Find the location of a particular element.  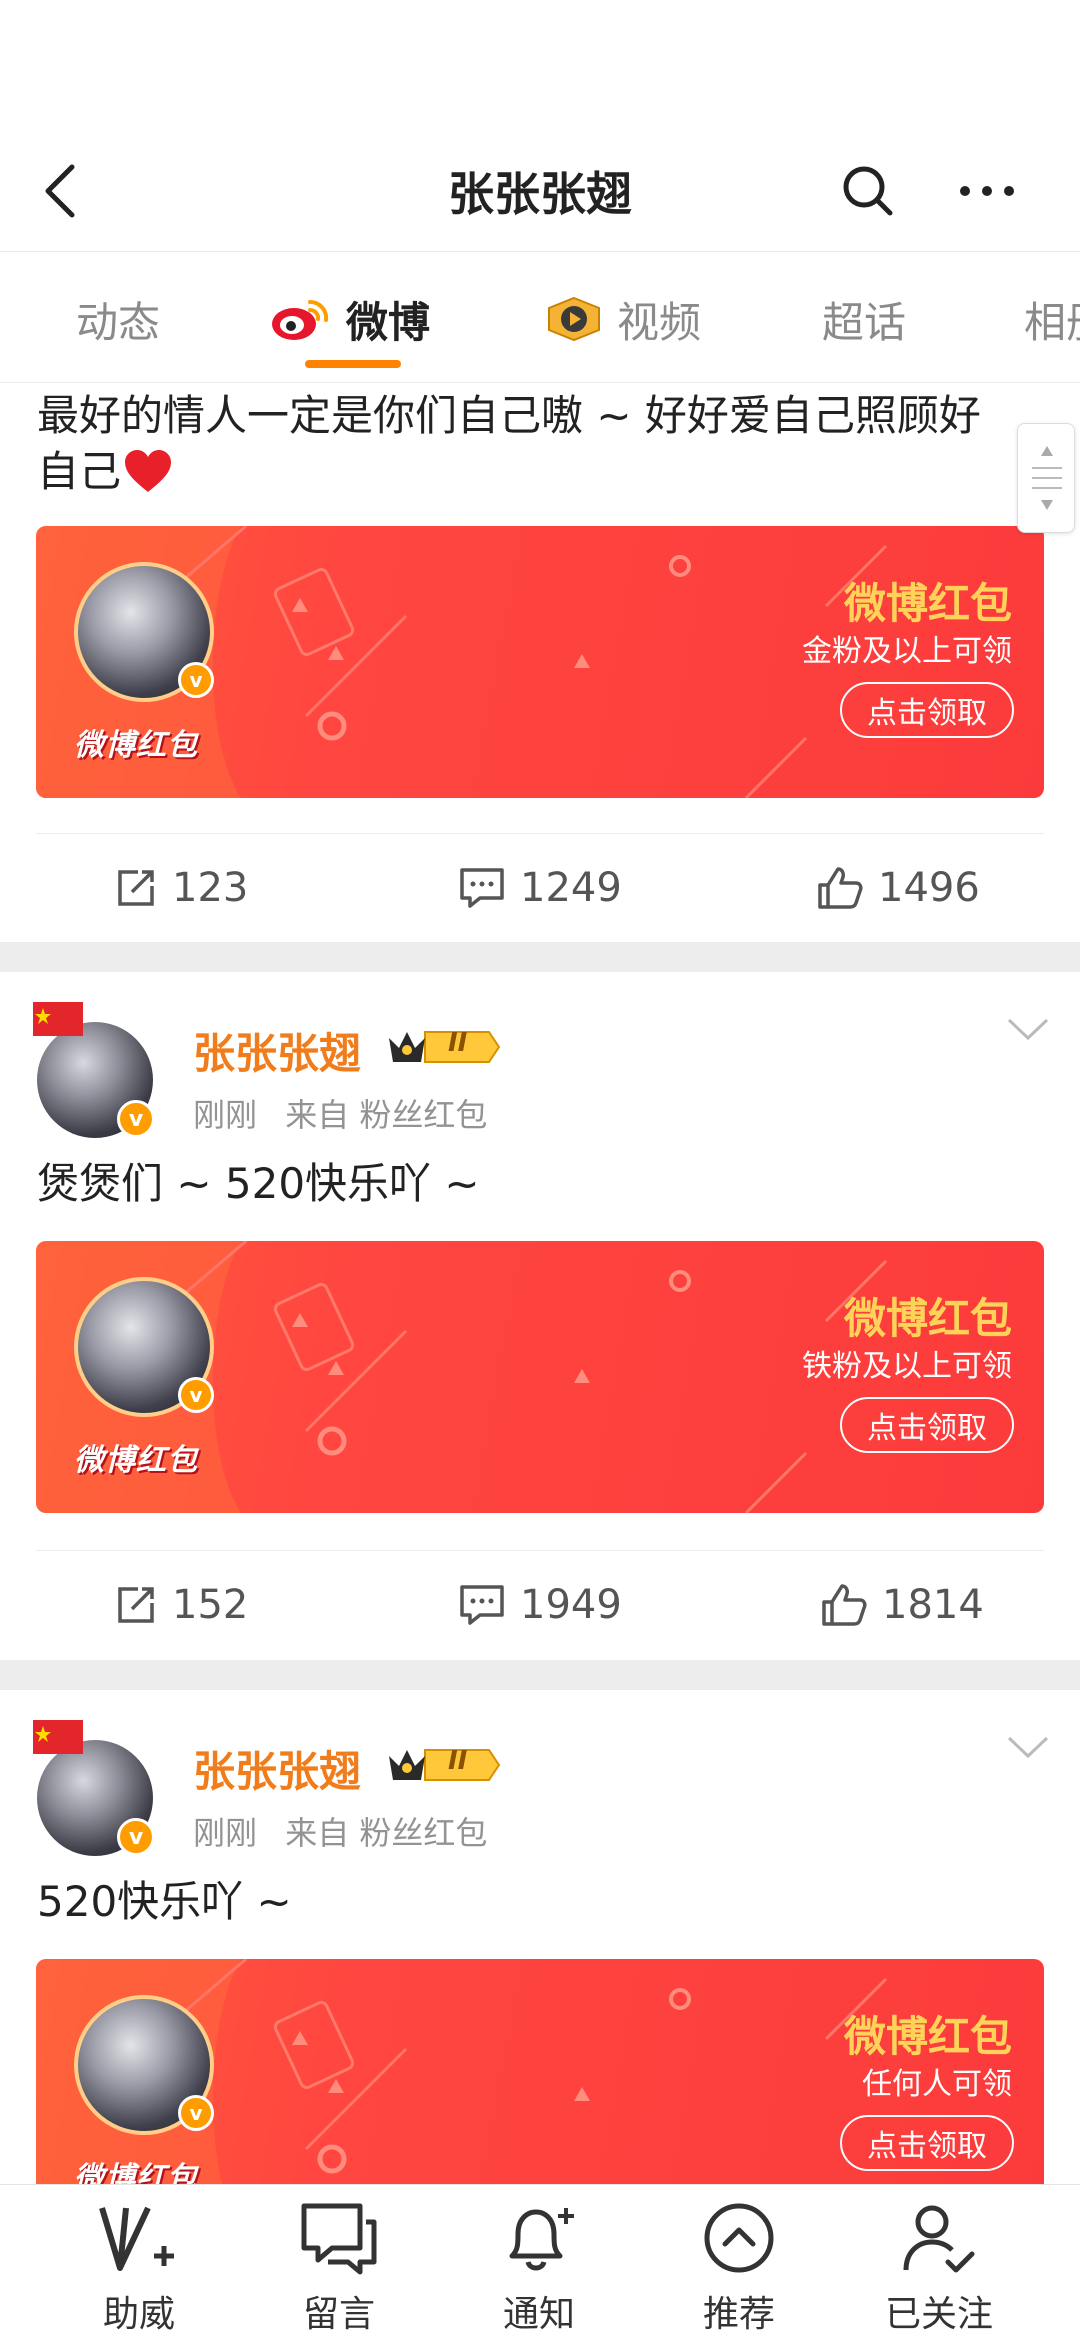

recommend-up-icon is located at coordinates (739, 2238).